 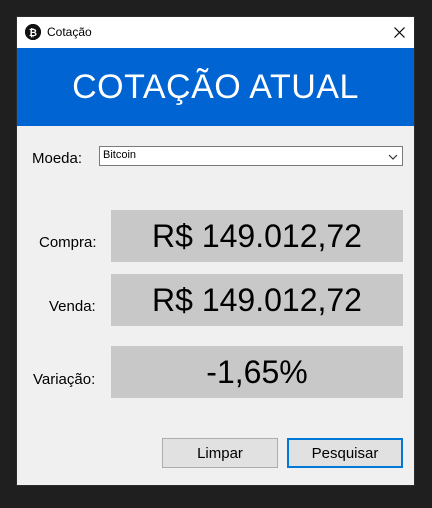 I want to click on venda-label: Venda:, so click(x=72, y=306).